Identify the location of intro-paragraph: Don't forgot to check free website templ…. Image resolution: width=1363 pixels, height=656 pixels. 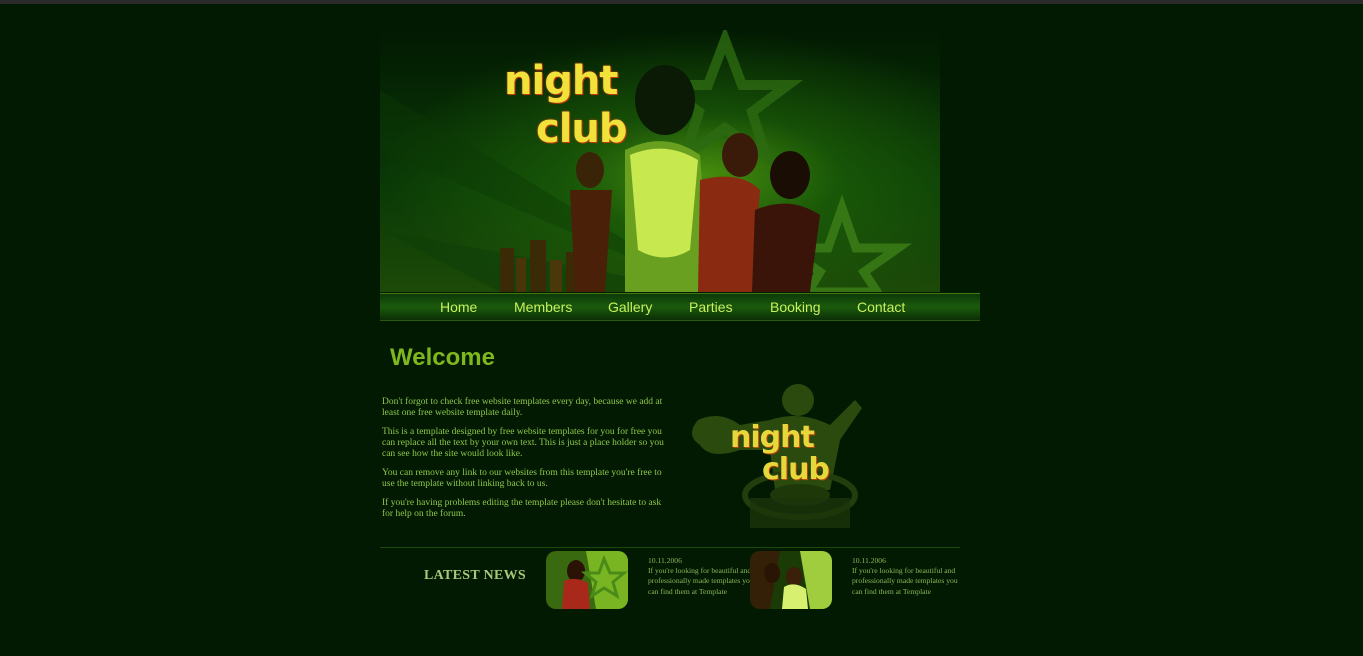
(522, 407).